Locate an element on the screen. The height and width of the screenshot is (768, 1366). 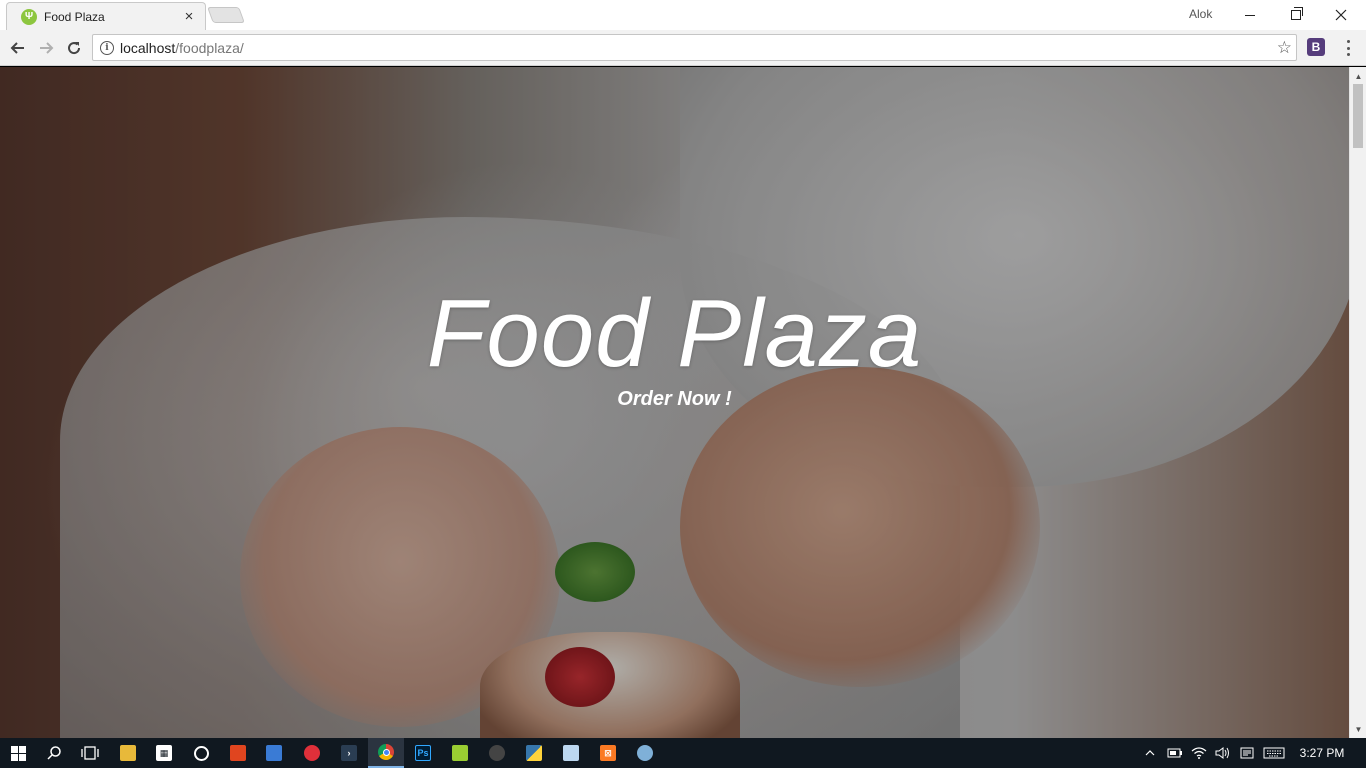
remote-desktop-icon is located at coordinates (274, 753).